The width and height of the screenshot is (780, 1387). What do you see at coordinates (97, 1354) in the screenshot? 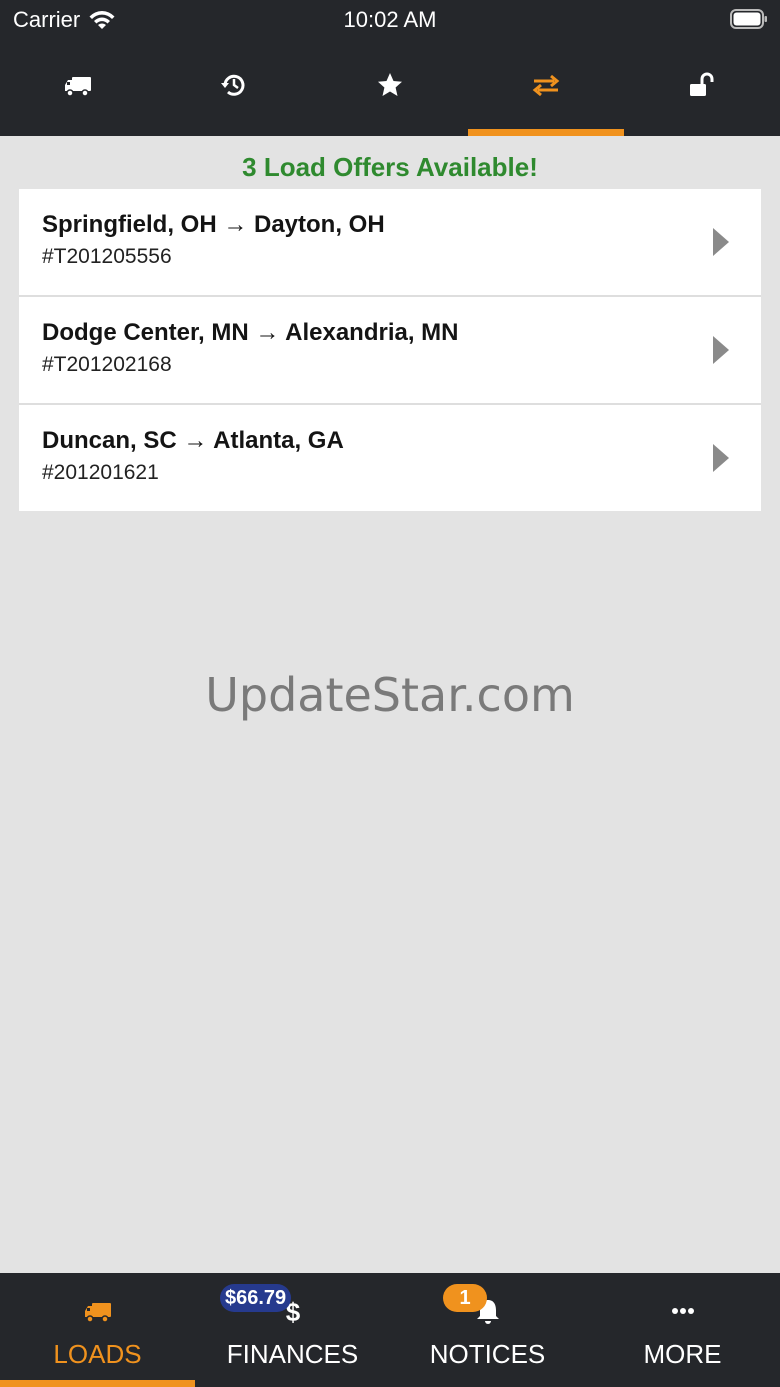
I see `bottom-tab-label: LOADS` at bounding box center [97, 1354].